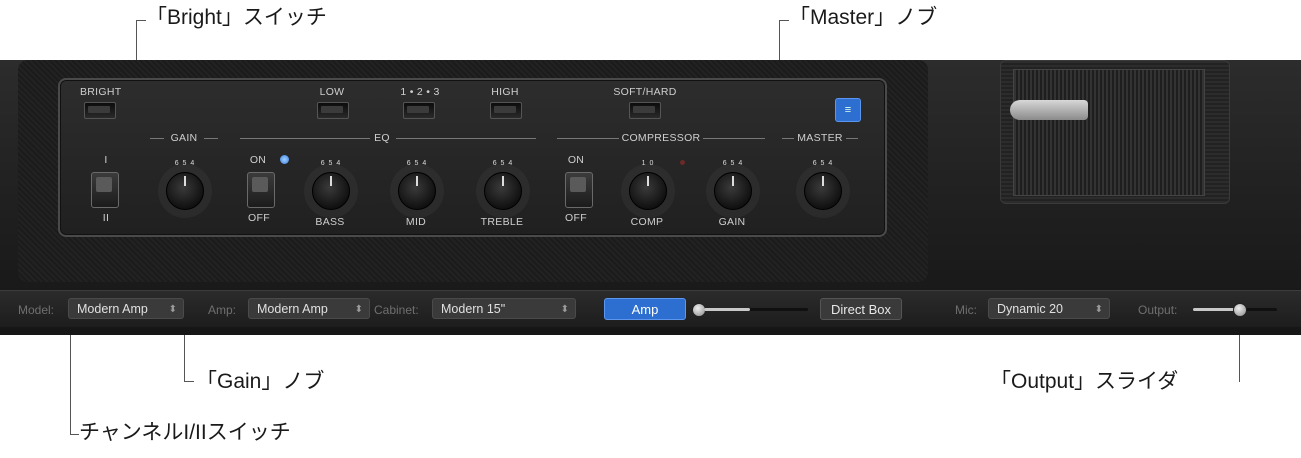 Image resolution: width=1301 pixels, height=458 pixels. Describe the element at coordinates (564, 309) in the screenshot. I see `cabinet-chevron-icon: ⬍` at that location.